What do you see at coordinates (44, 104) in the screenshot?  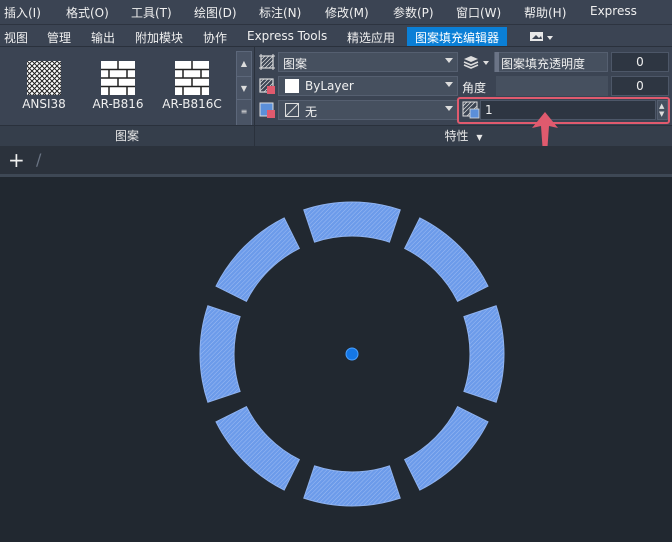 I see `pattern-label-ansi38: ANSI38` at bounding box center [44, 104].